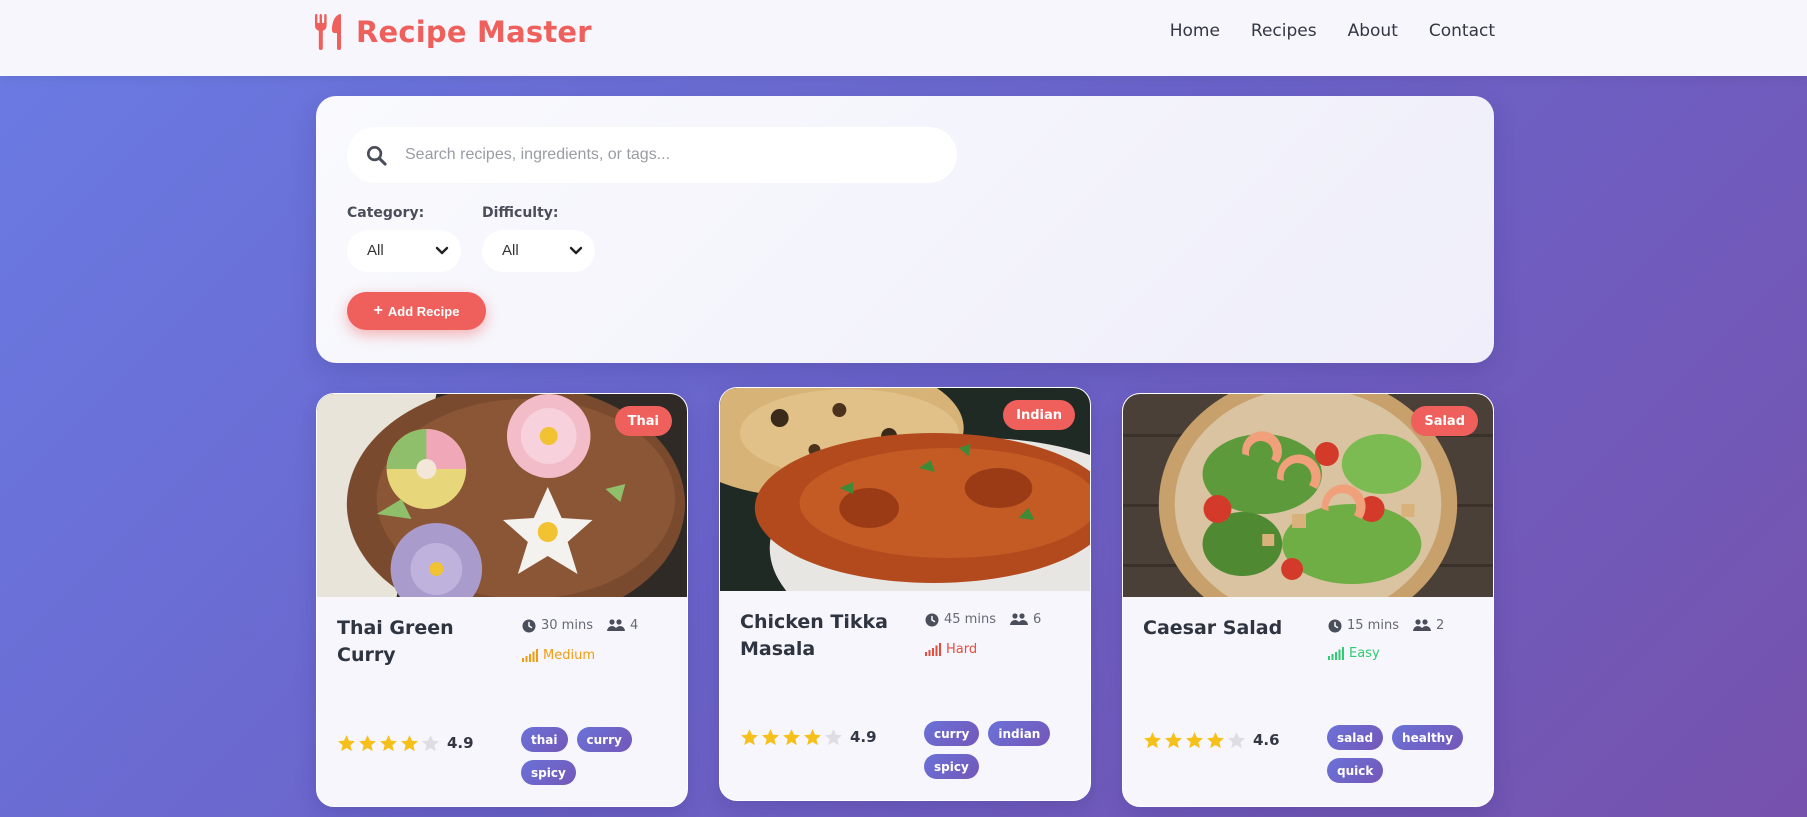  Describe the element at coordinates (1195, 31) in the screenshot. I see `nav-home: Home` at that location.